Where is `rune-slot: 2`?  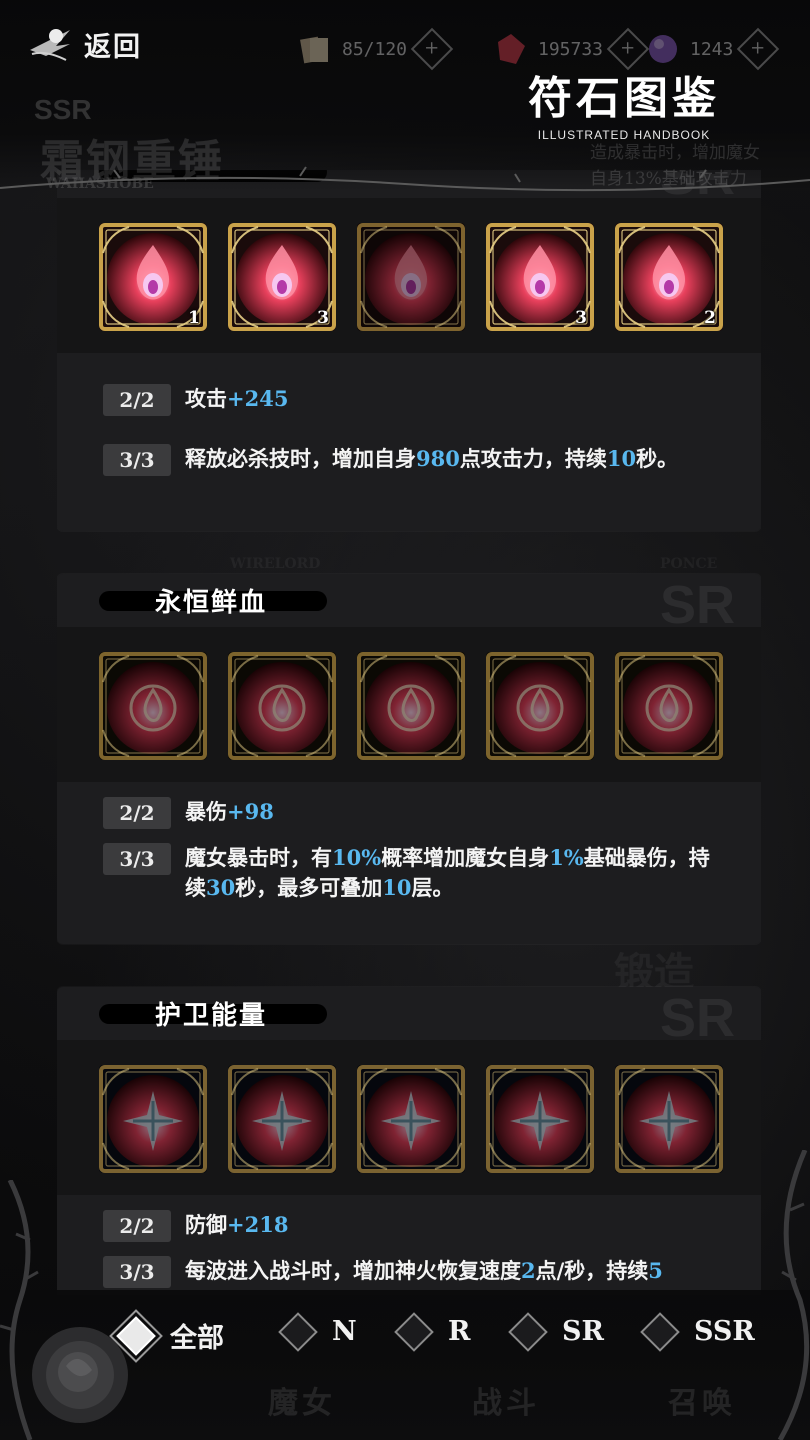 rune-slot: 2 is located at coordinates (669, 277).